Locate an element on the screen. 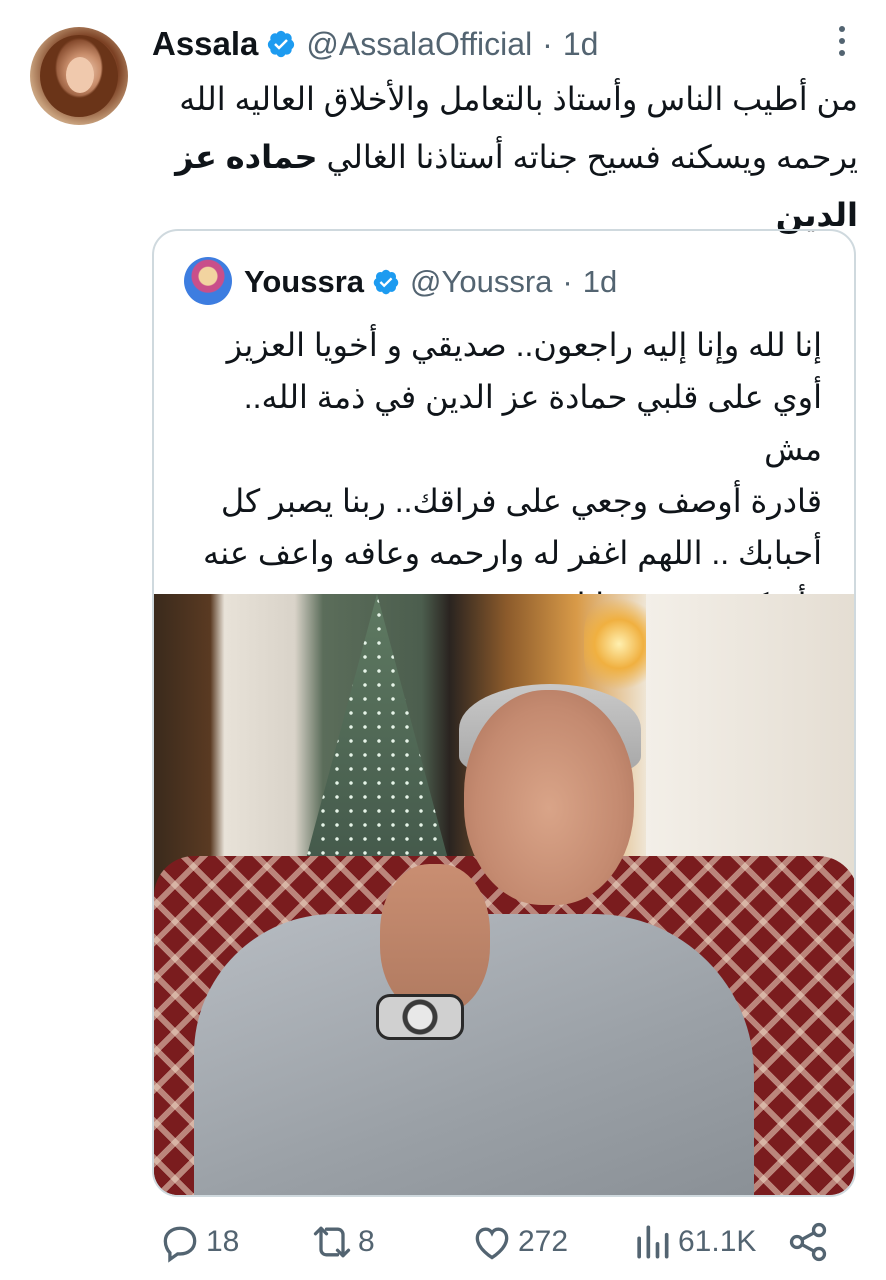 This screenshot has height=1280, width=886. avatar-face is located at coordinates (80, 75).